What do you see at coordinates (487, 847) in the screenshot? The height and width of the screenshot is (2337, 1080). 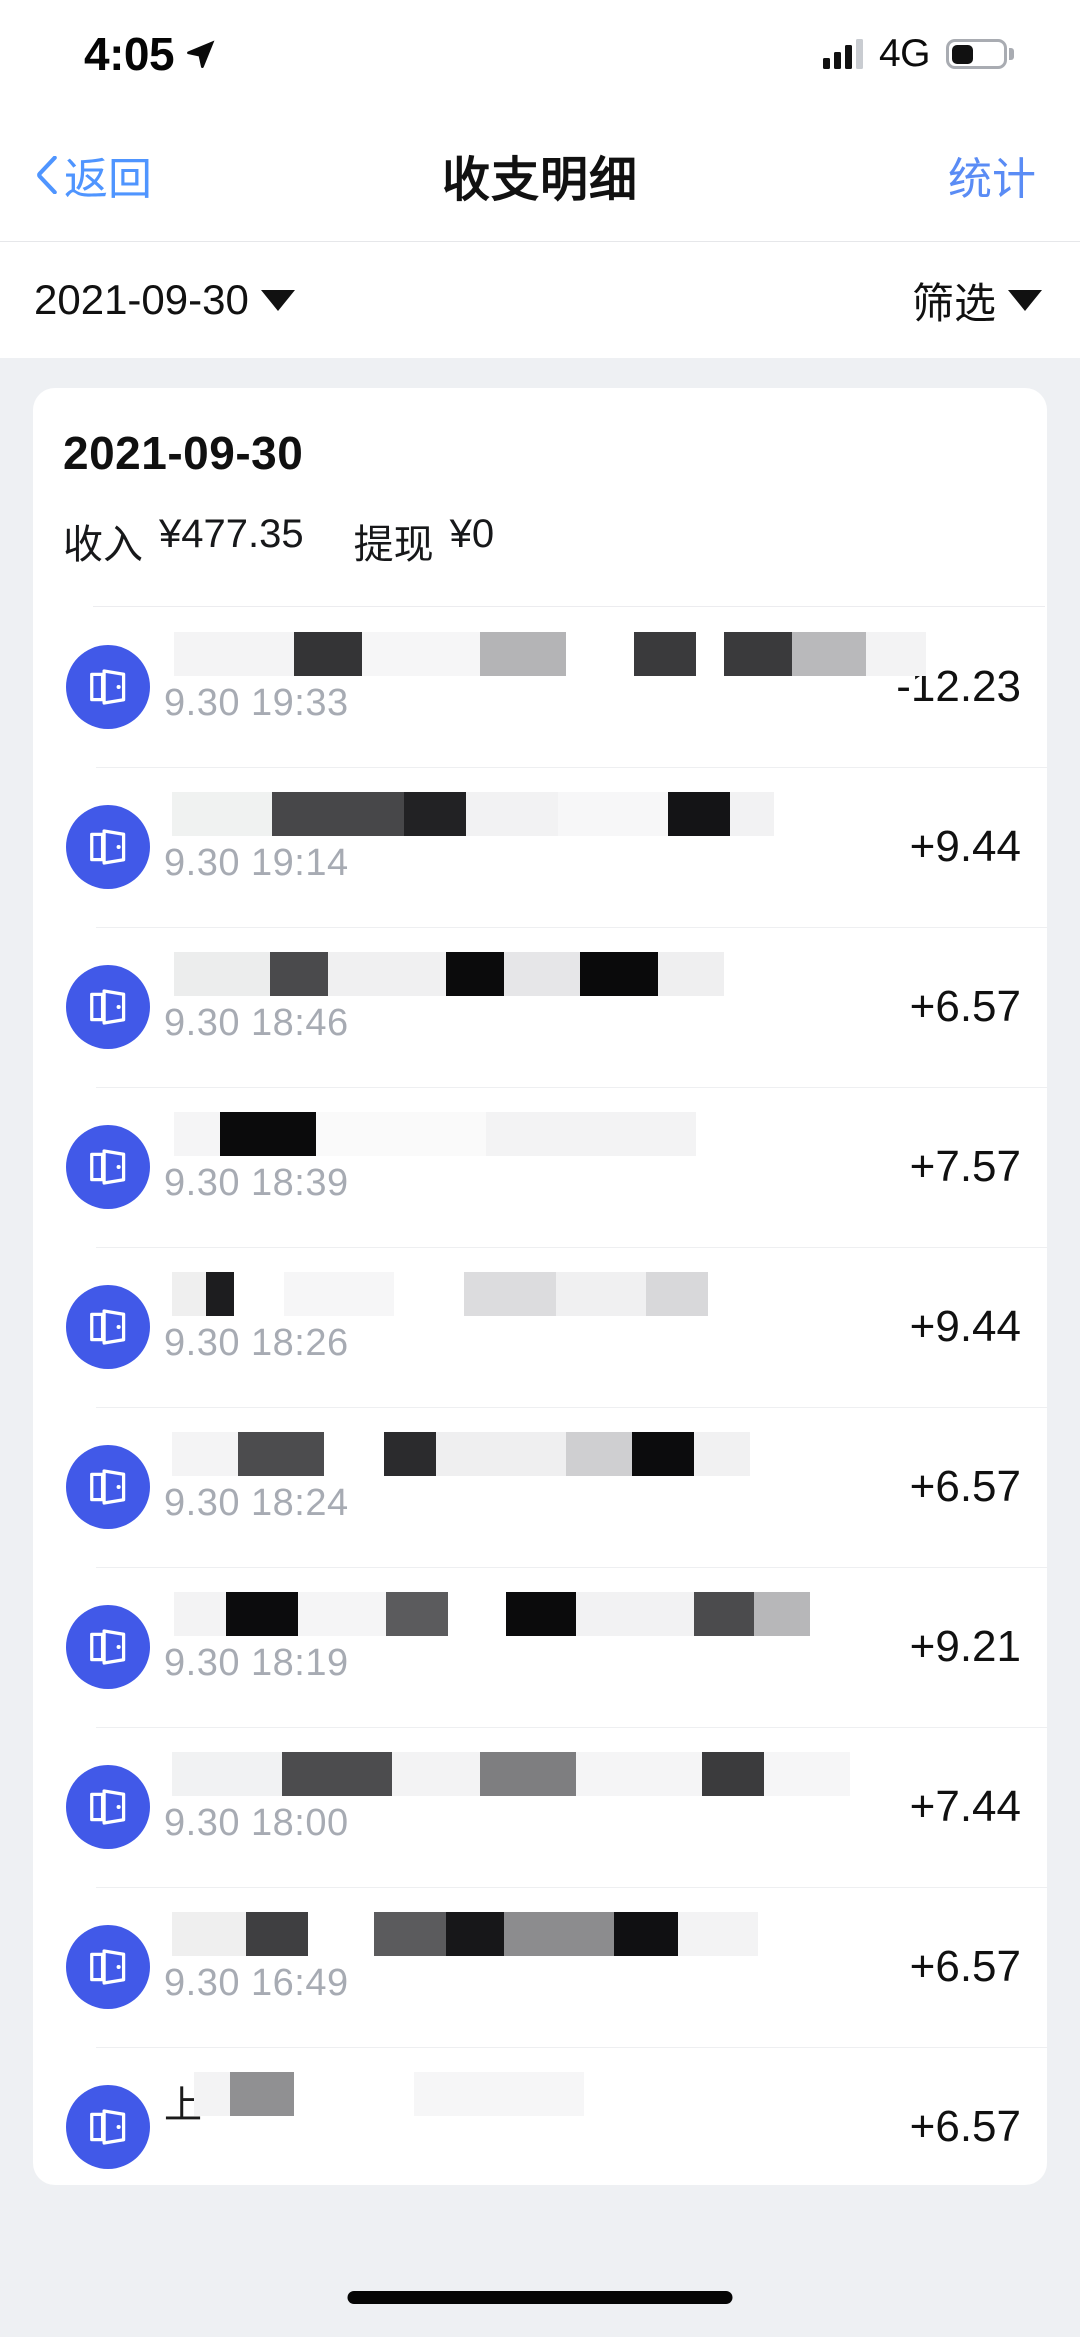 I see `transaction-details: 9.30 19:14` at bounding box center [487, 847].